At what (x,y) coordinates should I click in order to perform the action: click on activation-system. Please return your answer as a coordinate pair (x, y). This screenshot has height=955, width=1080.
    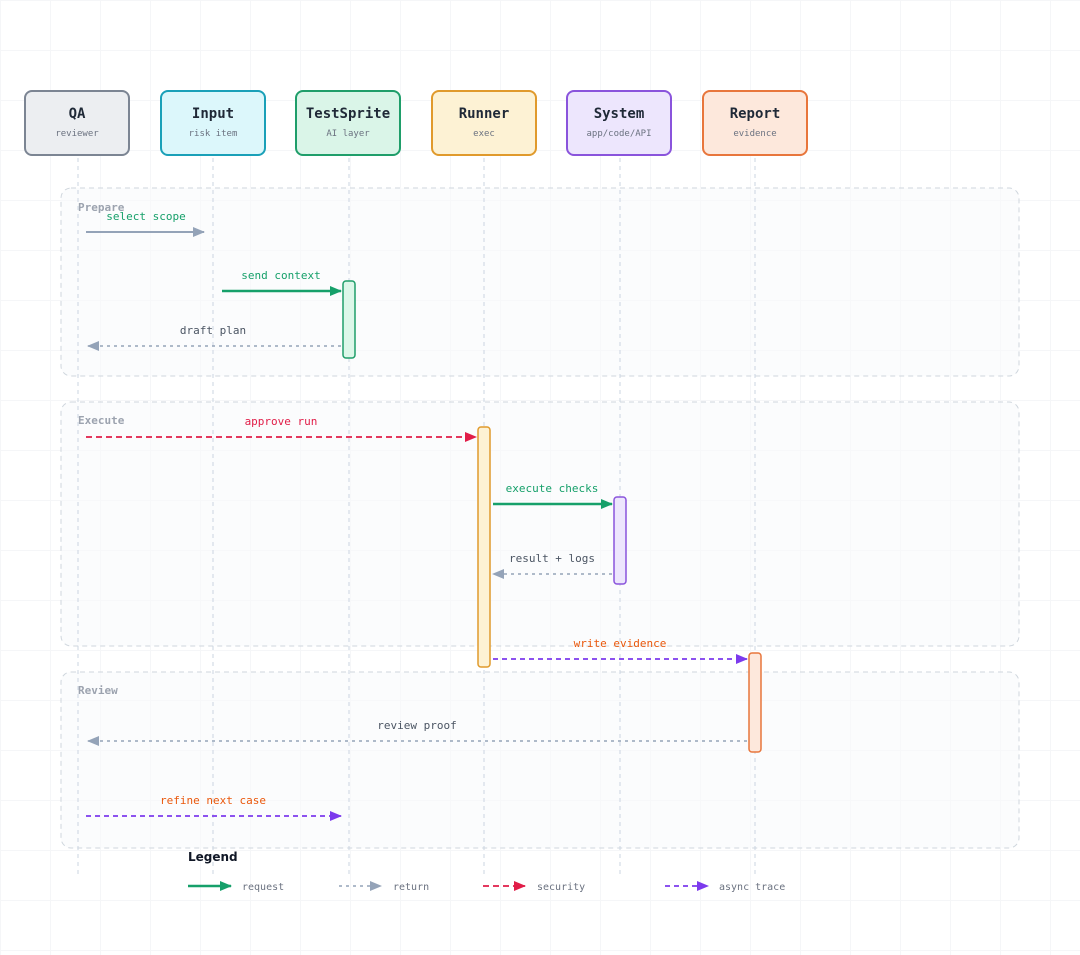
    Looking at the image, I should click on (620, 540).